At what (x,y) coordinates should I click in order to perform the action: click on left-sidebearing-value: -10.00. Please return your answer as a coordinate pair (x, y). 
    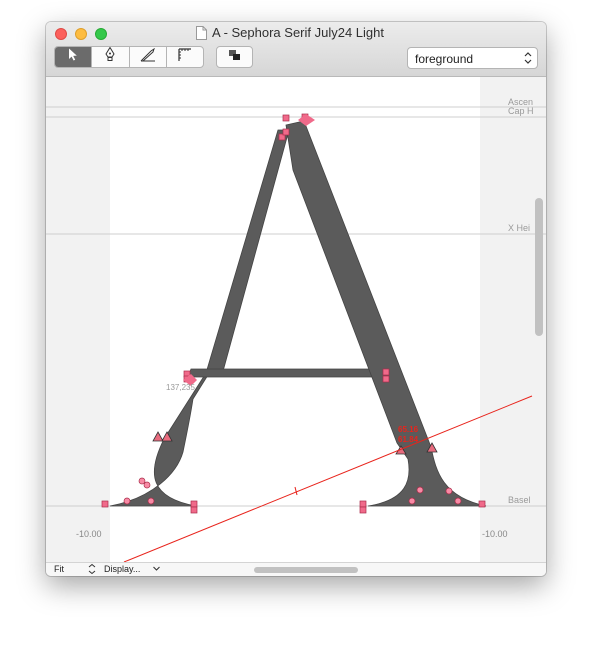
    Looking at the image, I should click on (89, 534).